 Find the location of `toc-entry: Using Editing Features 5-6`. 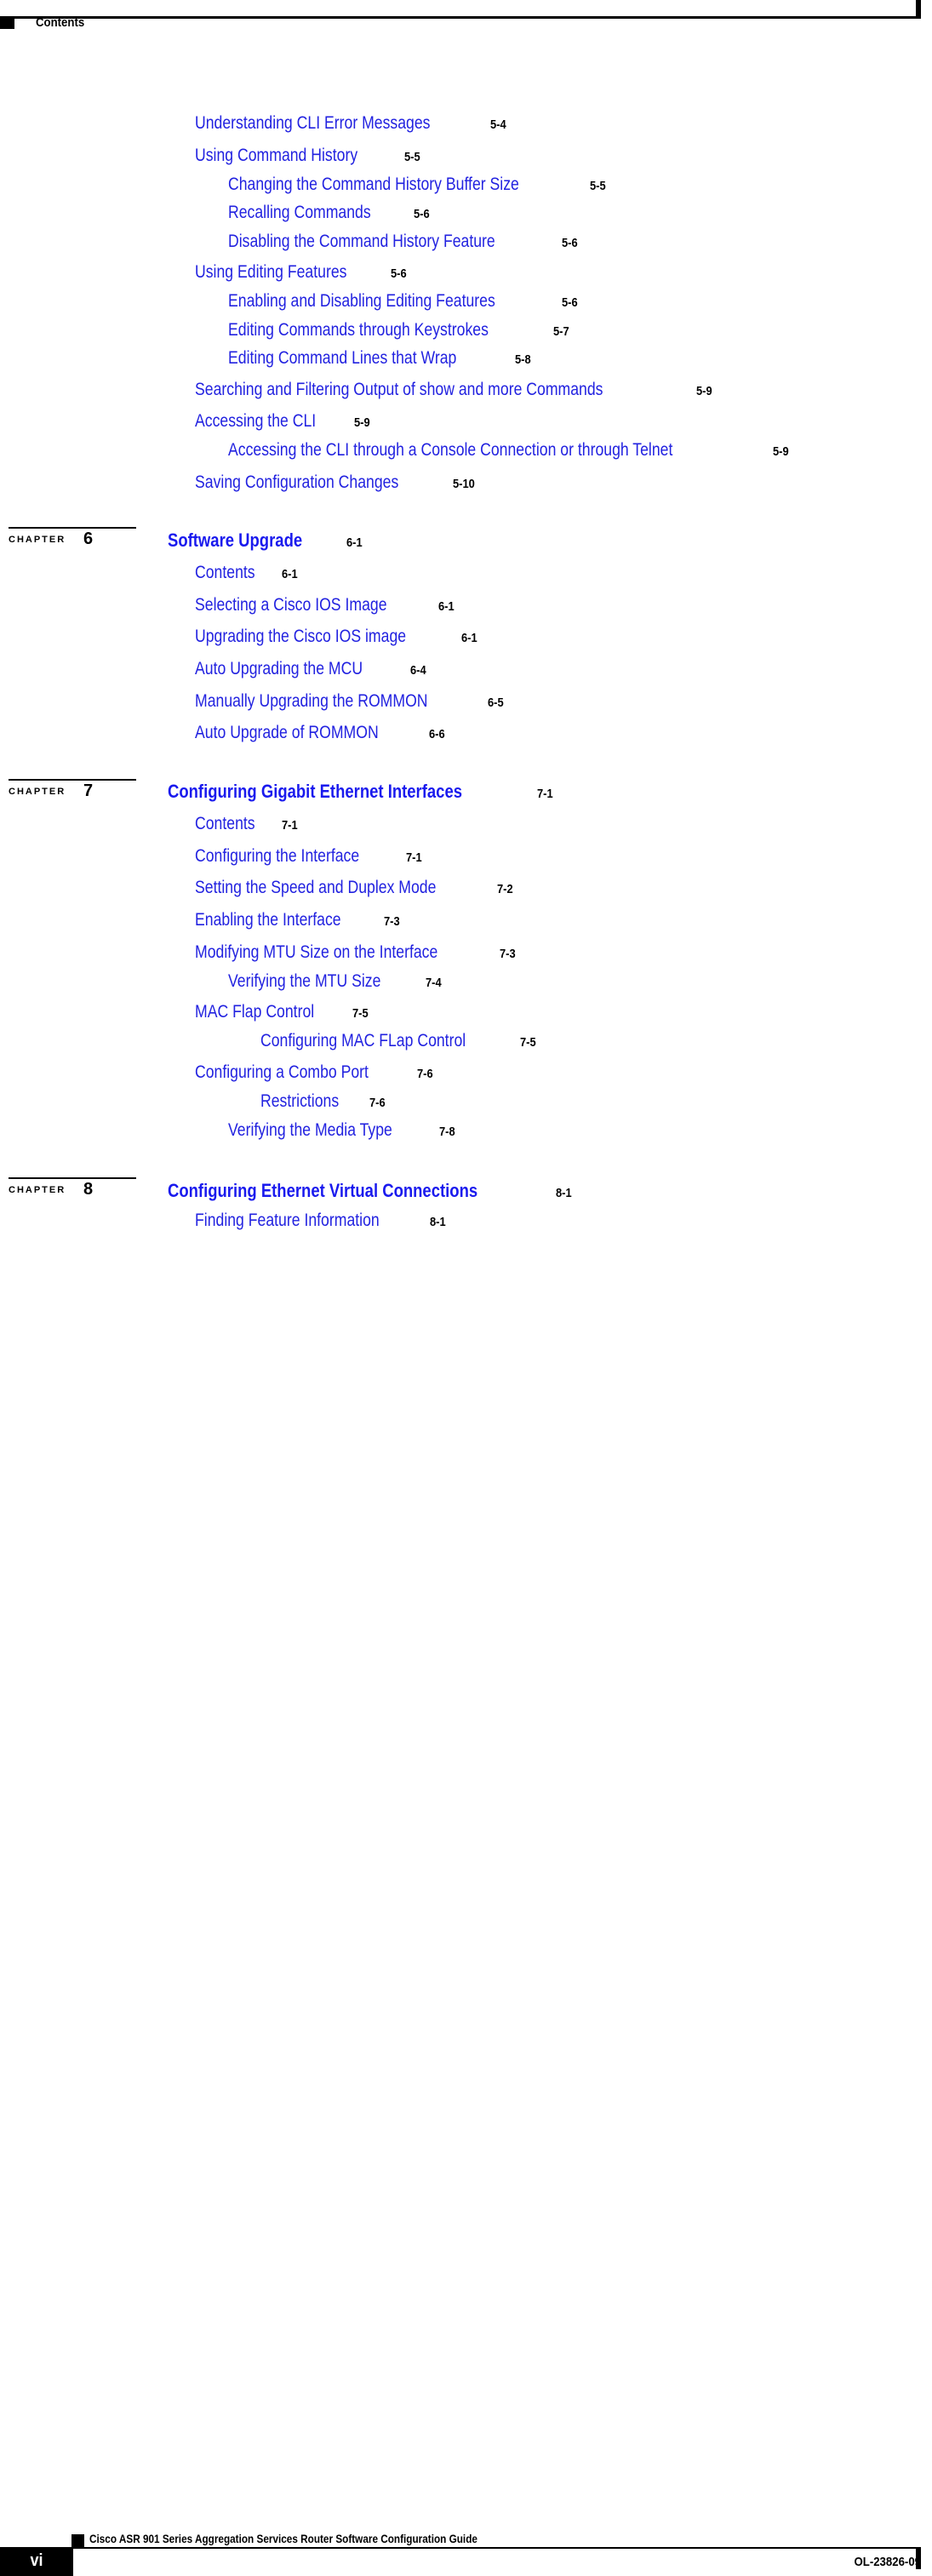

toc-entry: Using Editing Features 5-6 is located at coordinates (302, 272).